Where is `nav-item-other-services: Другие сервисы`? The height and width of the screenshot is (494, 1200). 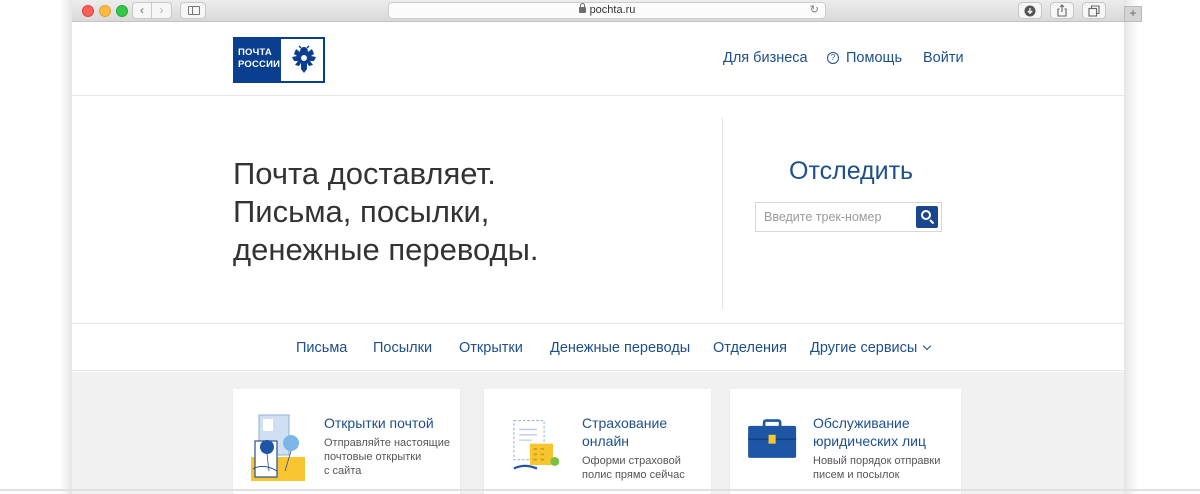
nav-item-other-services: Другие сервисы is located at coordinates (871, 348).